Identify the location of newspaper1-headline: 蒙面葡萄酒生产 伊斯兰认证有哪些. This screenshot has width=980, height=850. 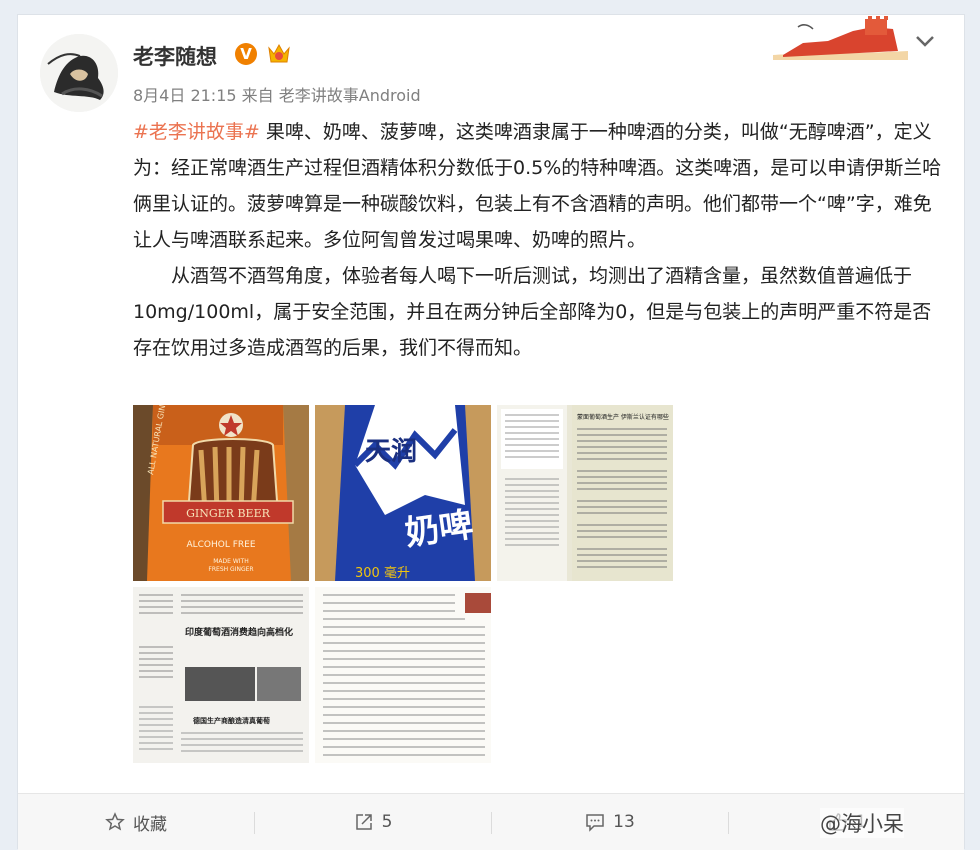
(623, 417).